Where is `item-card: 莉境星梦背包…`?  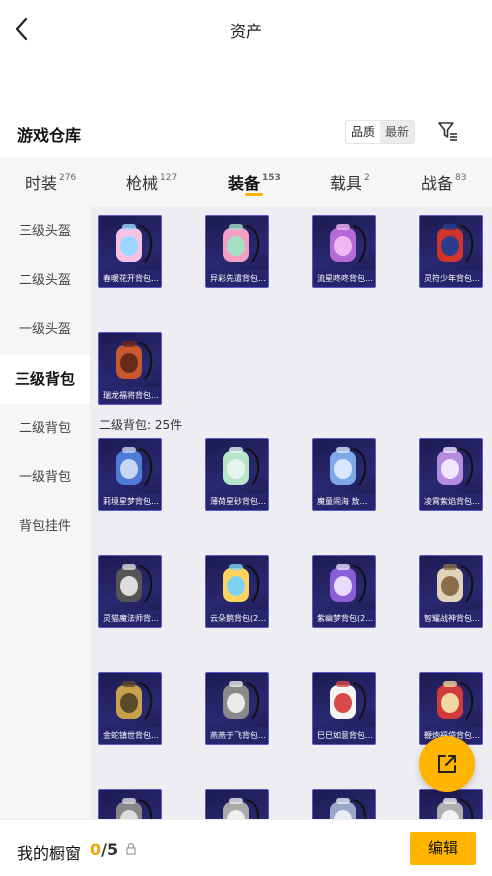 item-card: 莉境星梦背包… is located at coordinates (130, 474).